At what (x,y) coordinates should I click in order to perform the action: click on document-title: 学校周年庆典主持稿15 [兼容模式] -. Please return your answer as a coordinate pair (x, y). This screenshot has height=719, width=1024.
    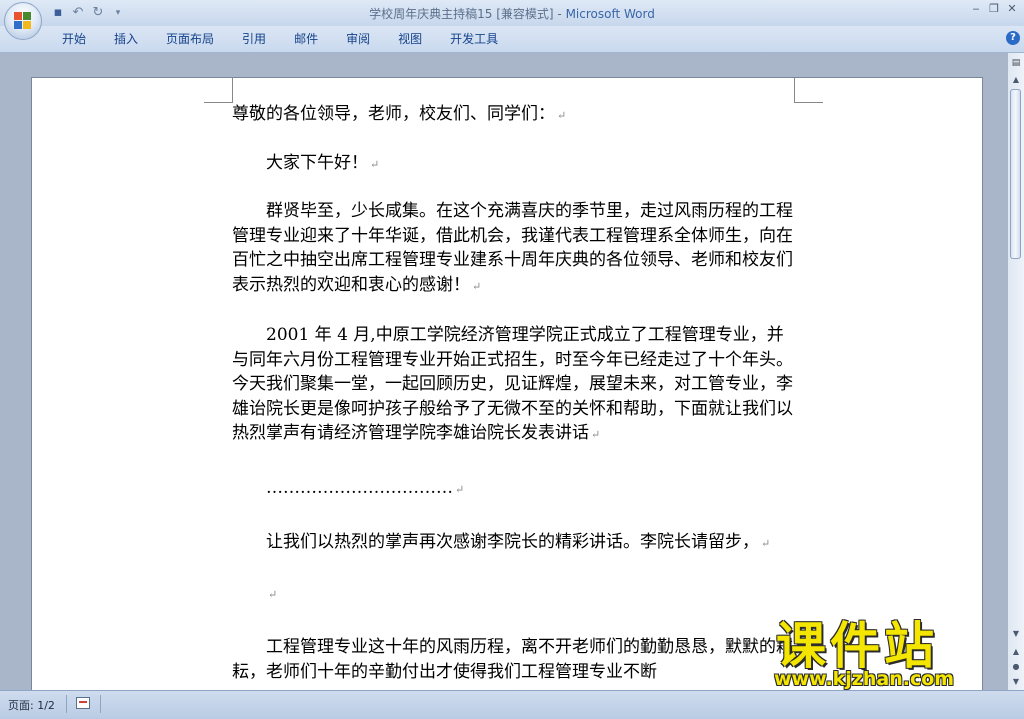
    Looking at the image, I should click on (467, 14).